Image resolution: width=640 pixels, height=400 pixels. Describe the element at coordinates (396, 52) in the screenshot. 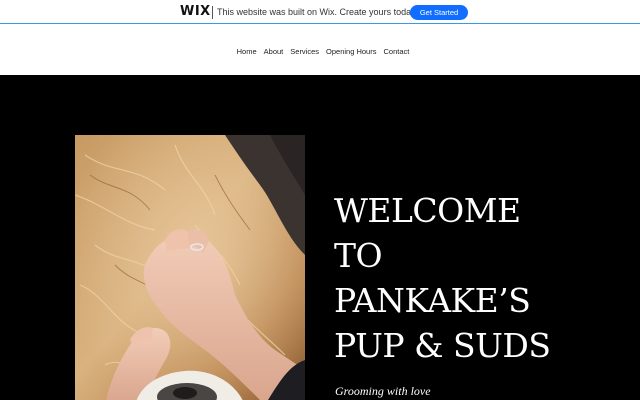

I see `nav-item-contact: Contact` at that location.